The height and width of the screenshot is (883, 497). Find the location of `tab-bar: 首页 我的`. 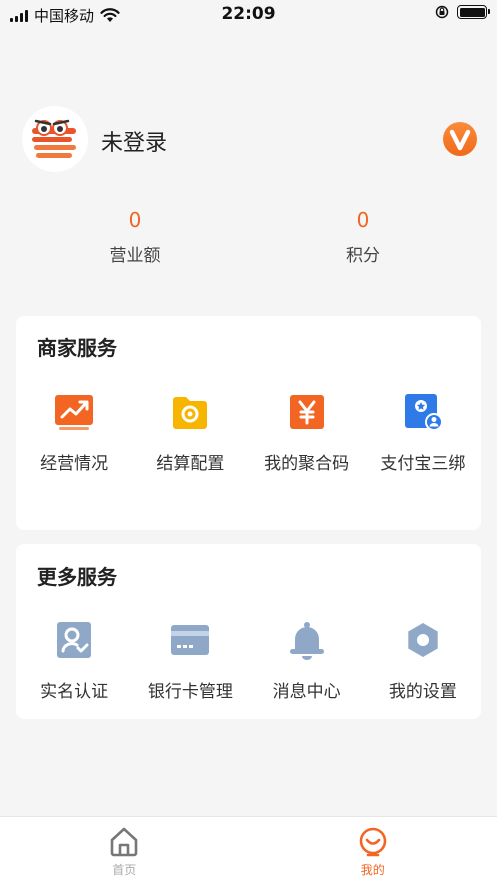

tab-bar: 首页 我的 is located at coordinates (248, 849).